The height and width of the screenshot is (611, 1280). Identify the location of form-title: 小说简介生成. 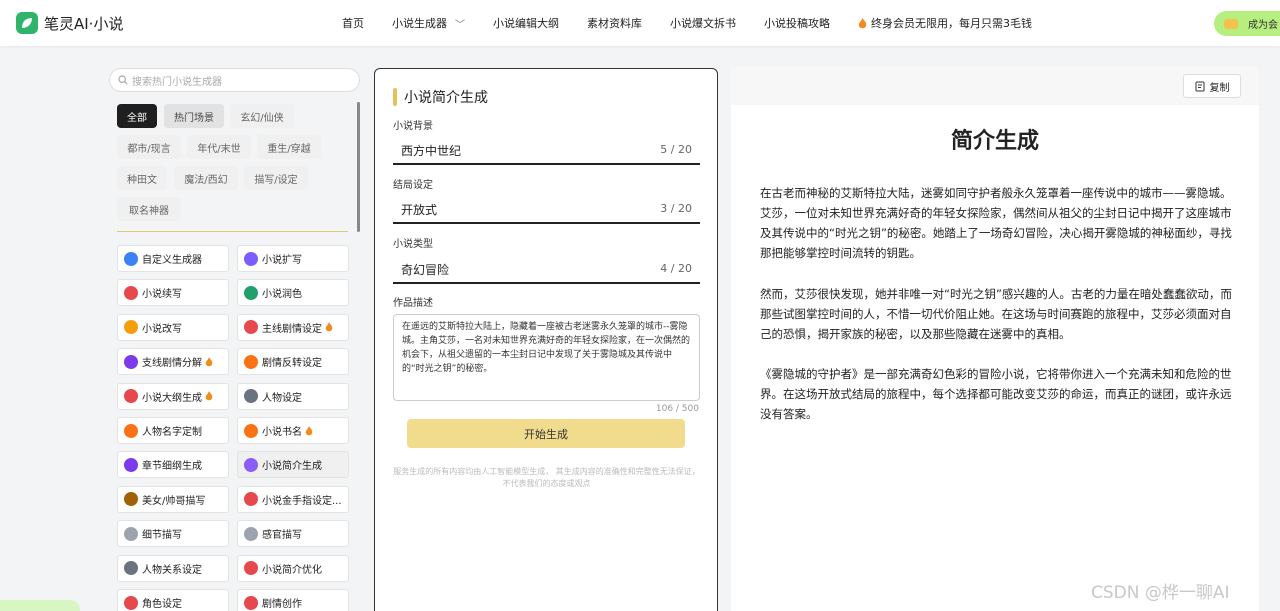
(440, 97).